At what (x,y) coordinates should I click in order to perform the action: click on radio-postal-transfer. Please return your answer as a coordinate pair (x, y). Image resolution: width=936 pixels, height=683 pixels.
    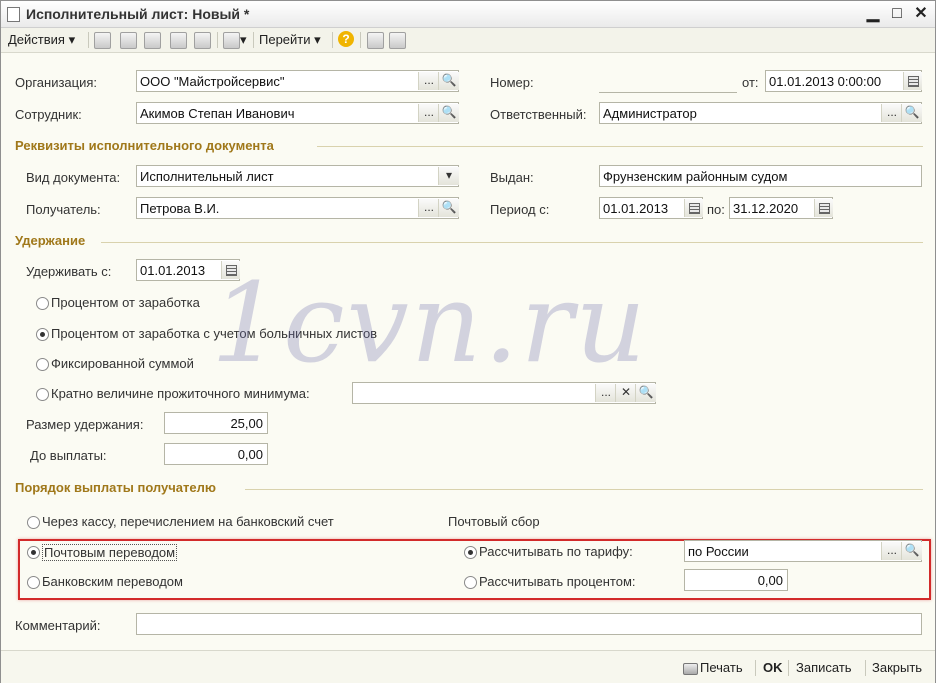
    Looking at the image, I should click on (33, 552).